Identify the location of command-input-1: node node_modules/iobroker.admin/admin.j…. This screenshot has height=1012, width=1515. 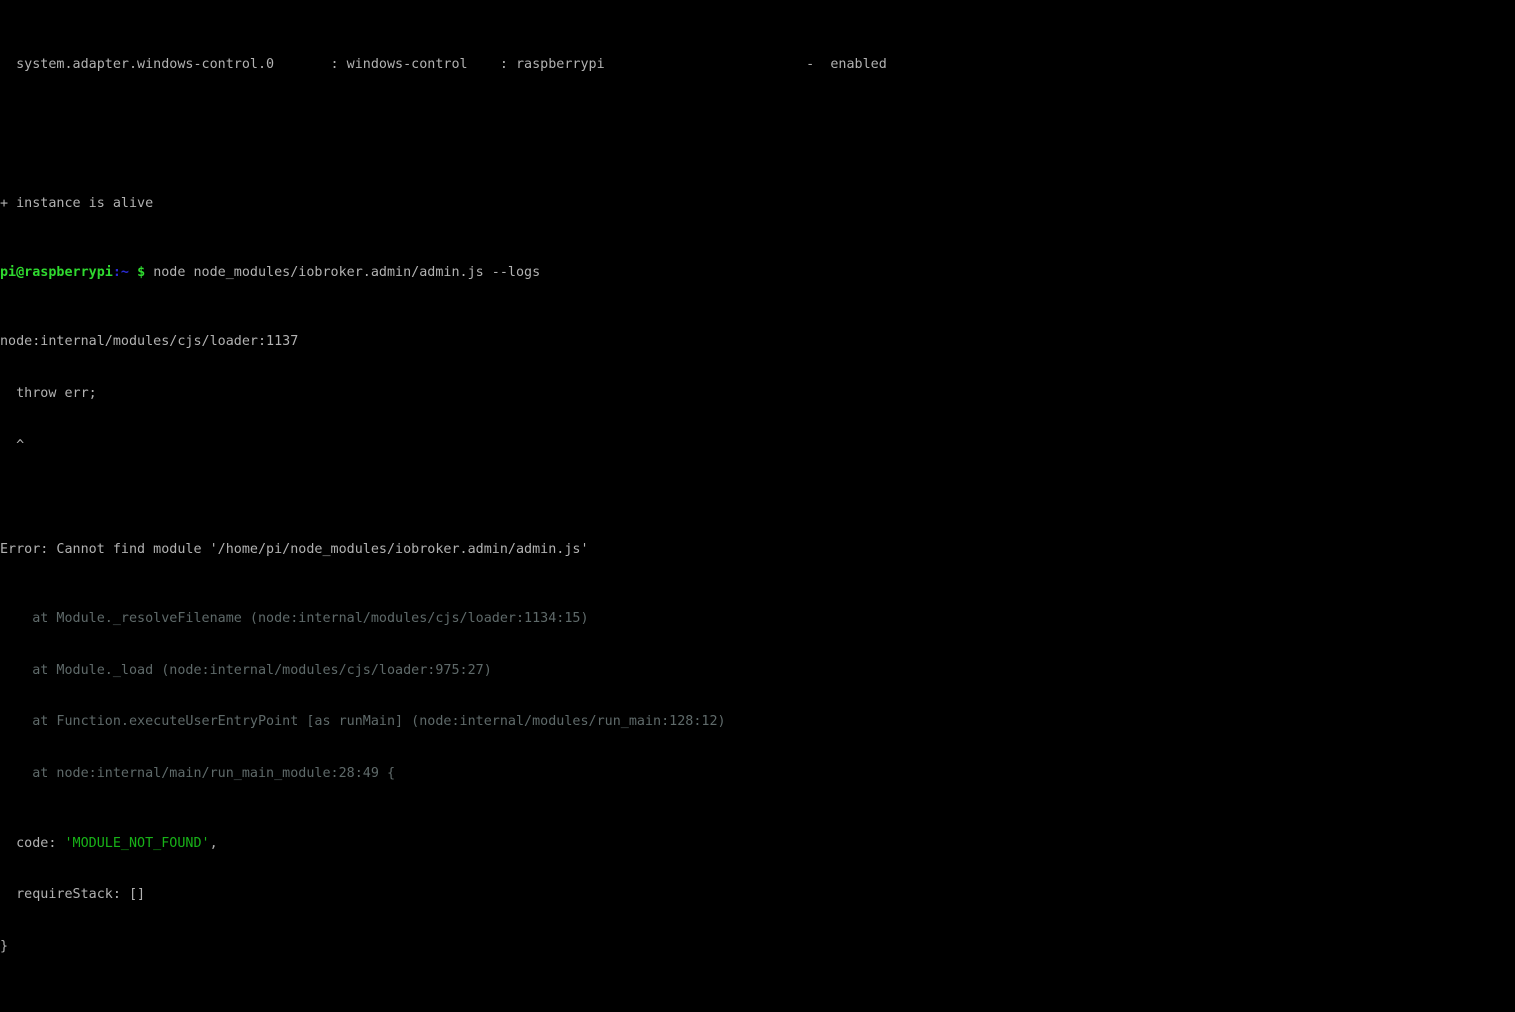
(347, 272).